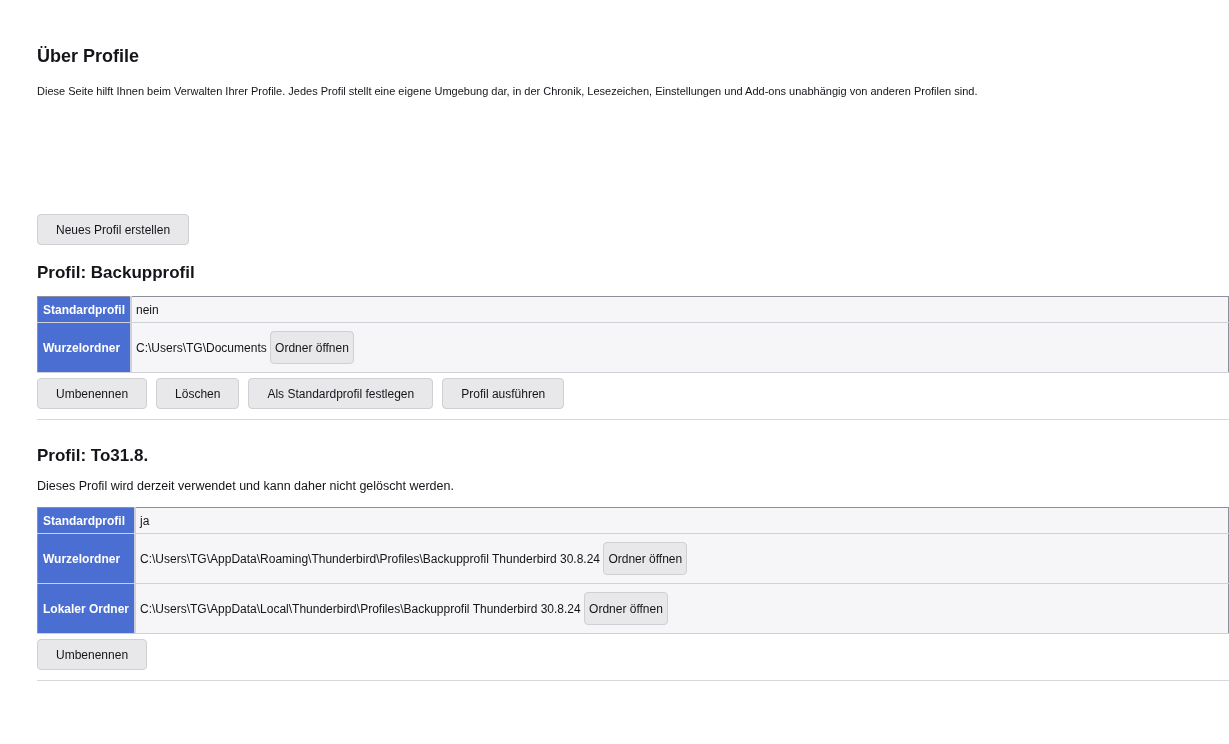  What do you see at coordinates (370, 558) in the screenshot?
I see `row-value: C:\Users\TG\AppData\Roaming\Thunderbird\Profiles\Backupprofil Thunderbird 30.8.24` at bounding box center [370, 558].